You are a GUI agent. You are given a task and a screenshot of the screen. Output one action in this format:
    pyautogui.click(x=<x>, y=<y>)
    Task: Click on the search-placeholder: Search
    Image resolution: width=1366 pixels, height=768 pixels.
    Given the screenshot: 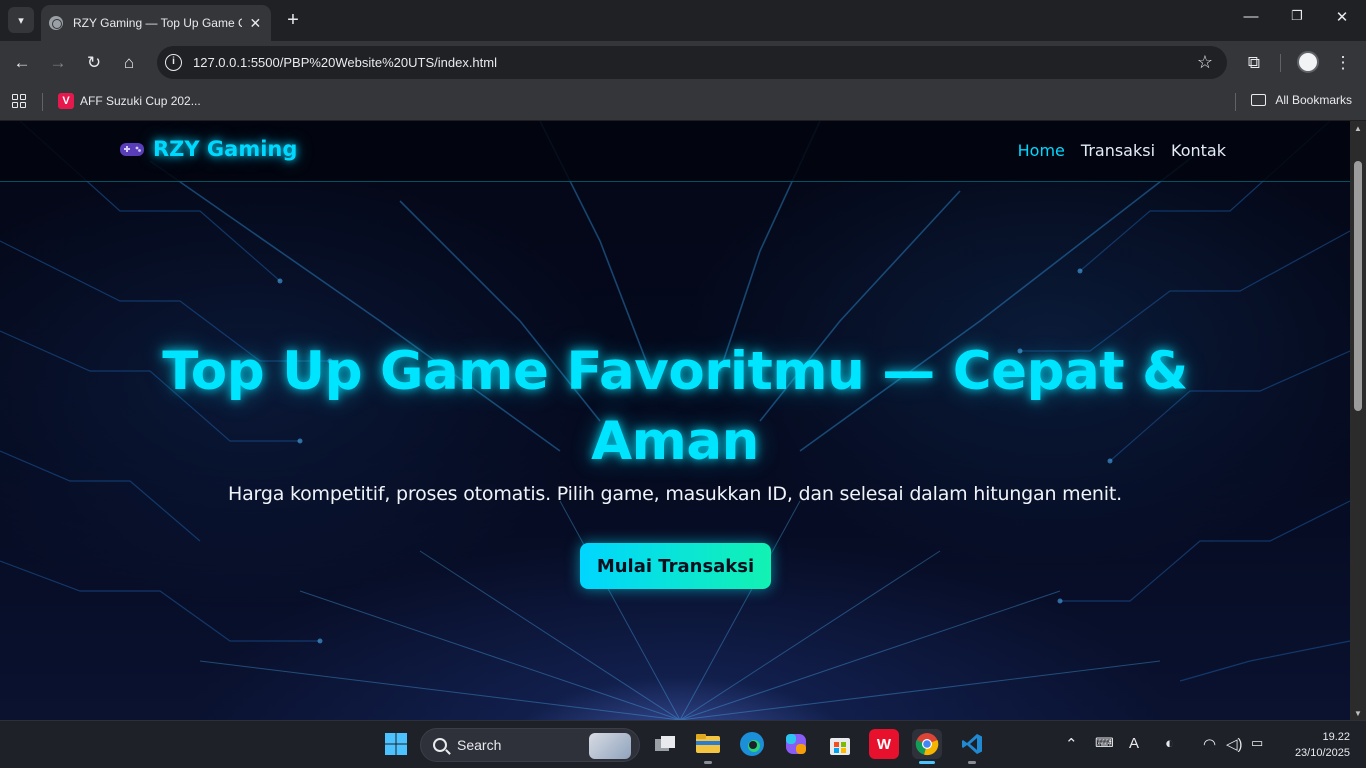 What is the action you would take?
    pyautogui.click(x=479, y=745)
    